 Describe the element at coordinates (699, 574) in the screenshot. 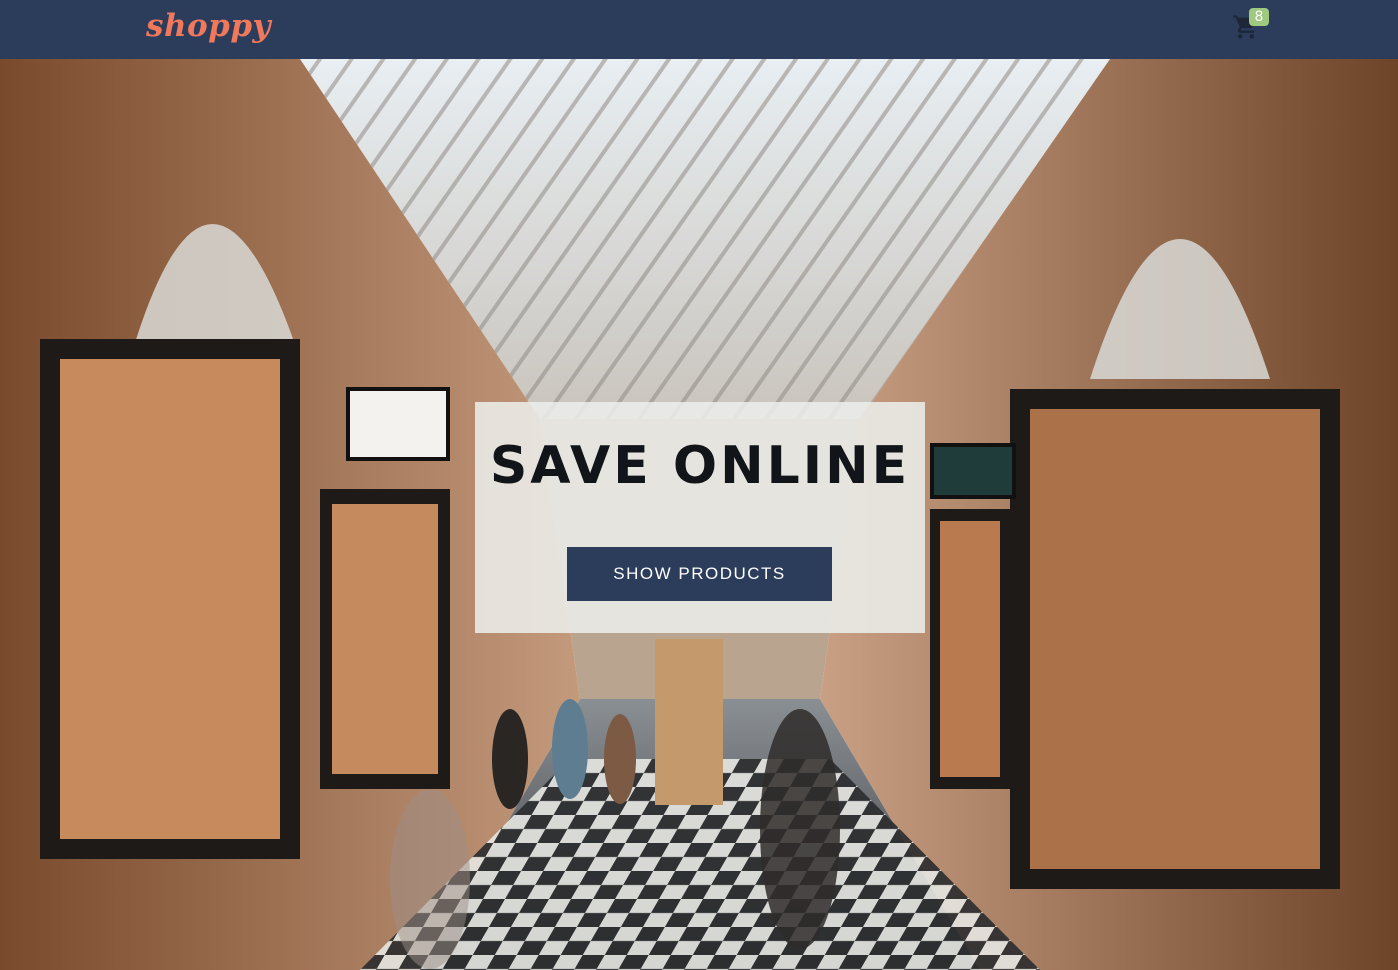

I see `show-products-button: SHOW PRODUCTS` at that location.